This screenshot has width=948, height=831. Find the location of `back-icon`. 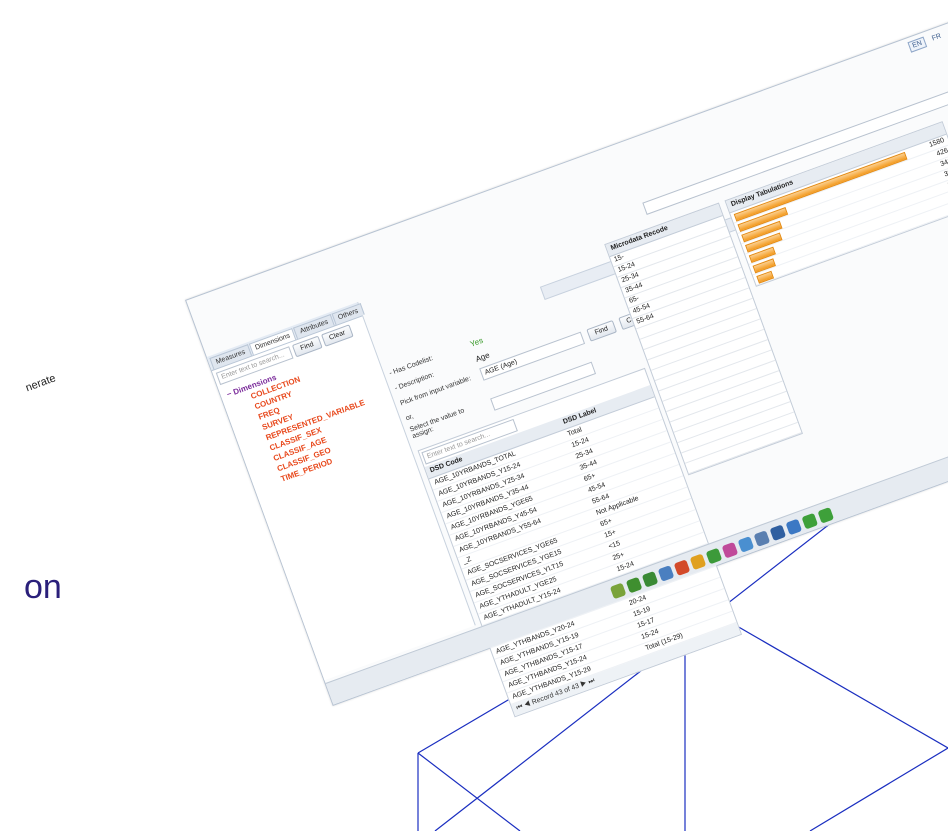

back-icon is located at coordinates (810, 521).